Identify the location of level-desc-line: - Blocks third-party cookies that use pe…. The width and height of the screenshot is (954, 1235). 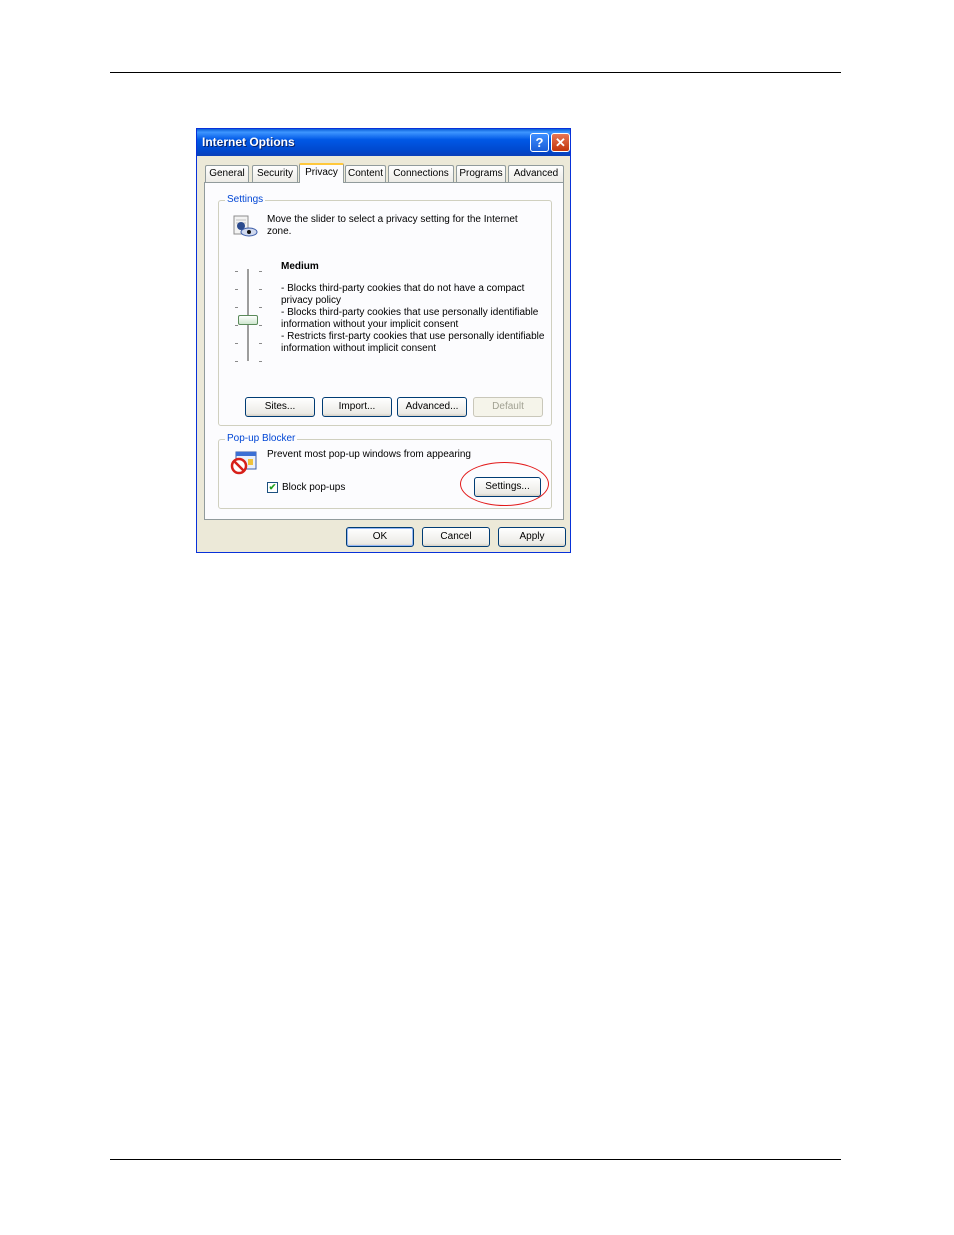
(410, 312).